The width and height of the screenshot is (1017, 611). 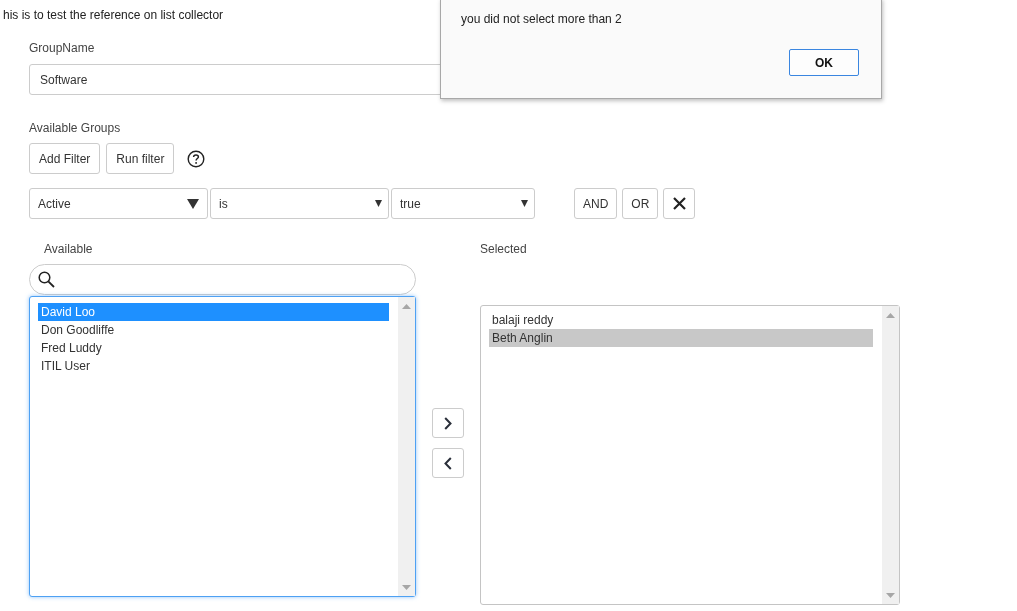 What do you see at coordinates (824, 62) in the screenshot?
I see `ok-button: OK` at bounding box center [824, 62].